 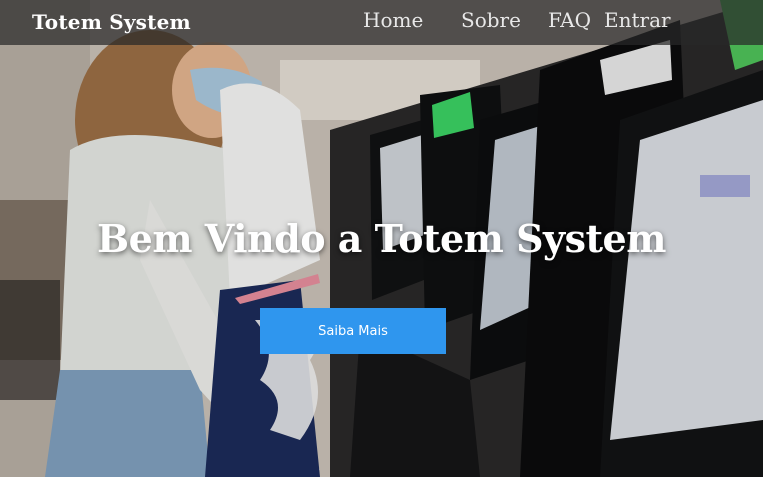 I want to click on brand-logo-text: Totem System, so click(x=111, y=22).